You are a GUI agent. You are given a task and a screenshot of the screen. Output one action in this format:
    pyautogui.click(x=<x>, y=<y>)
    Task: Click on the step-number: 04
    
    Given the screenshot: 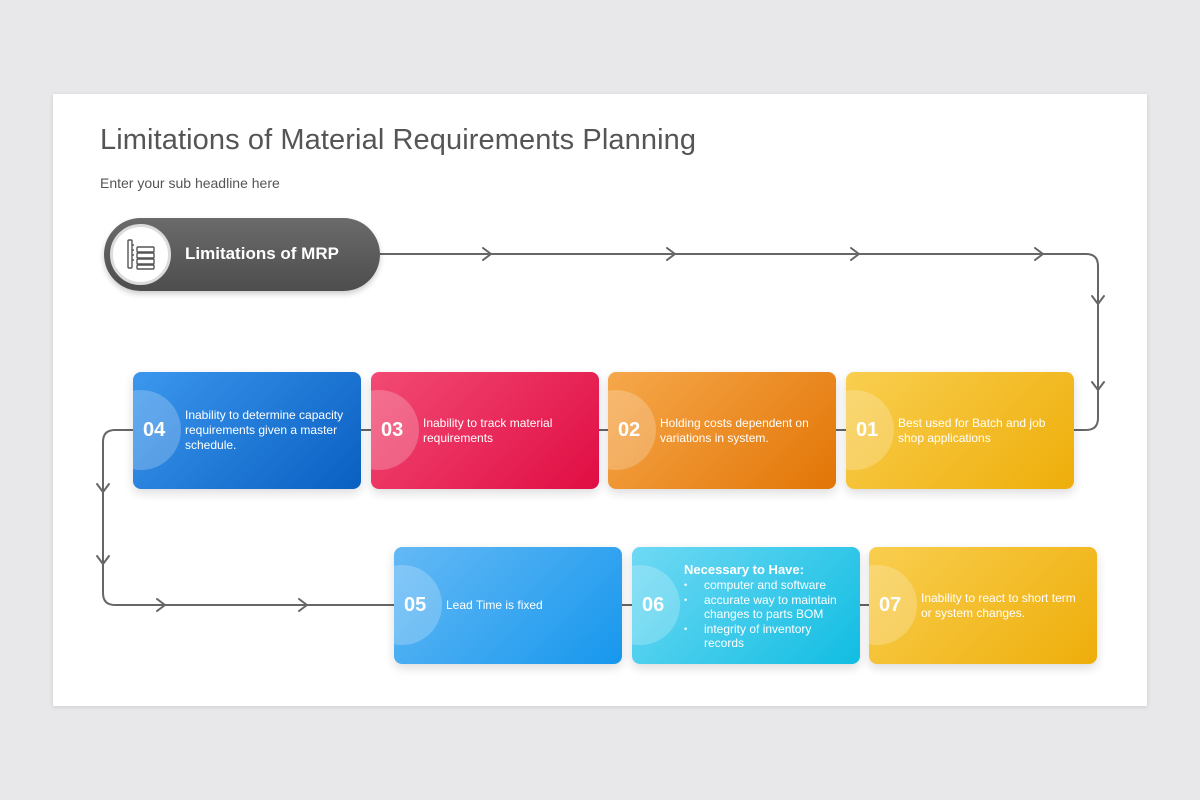 What is the action you would take?
    pyautogui.click(x=154, y=430)
    